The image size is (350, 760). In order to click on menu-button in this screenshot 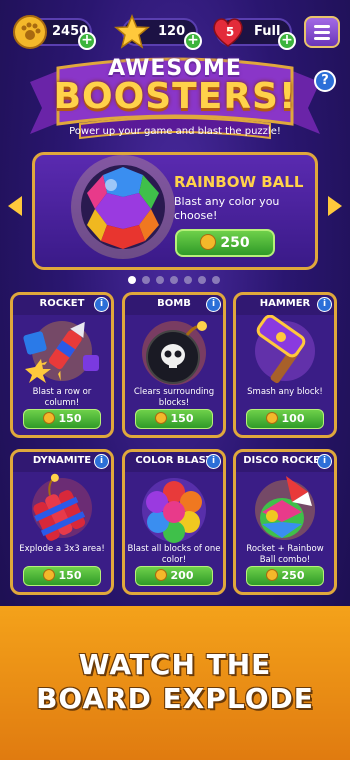, I will do `click(322, 32)`.